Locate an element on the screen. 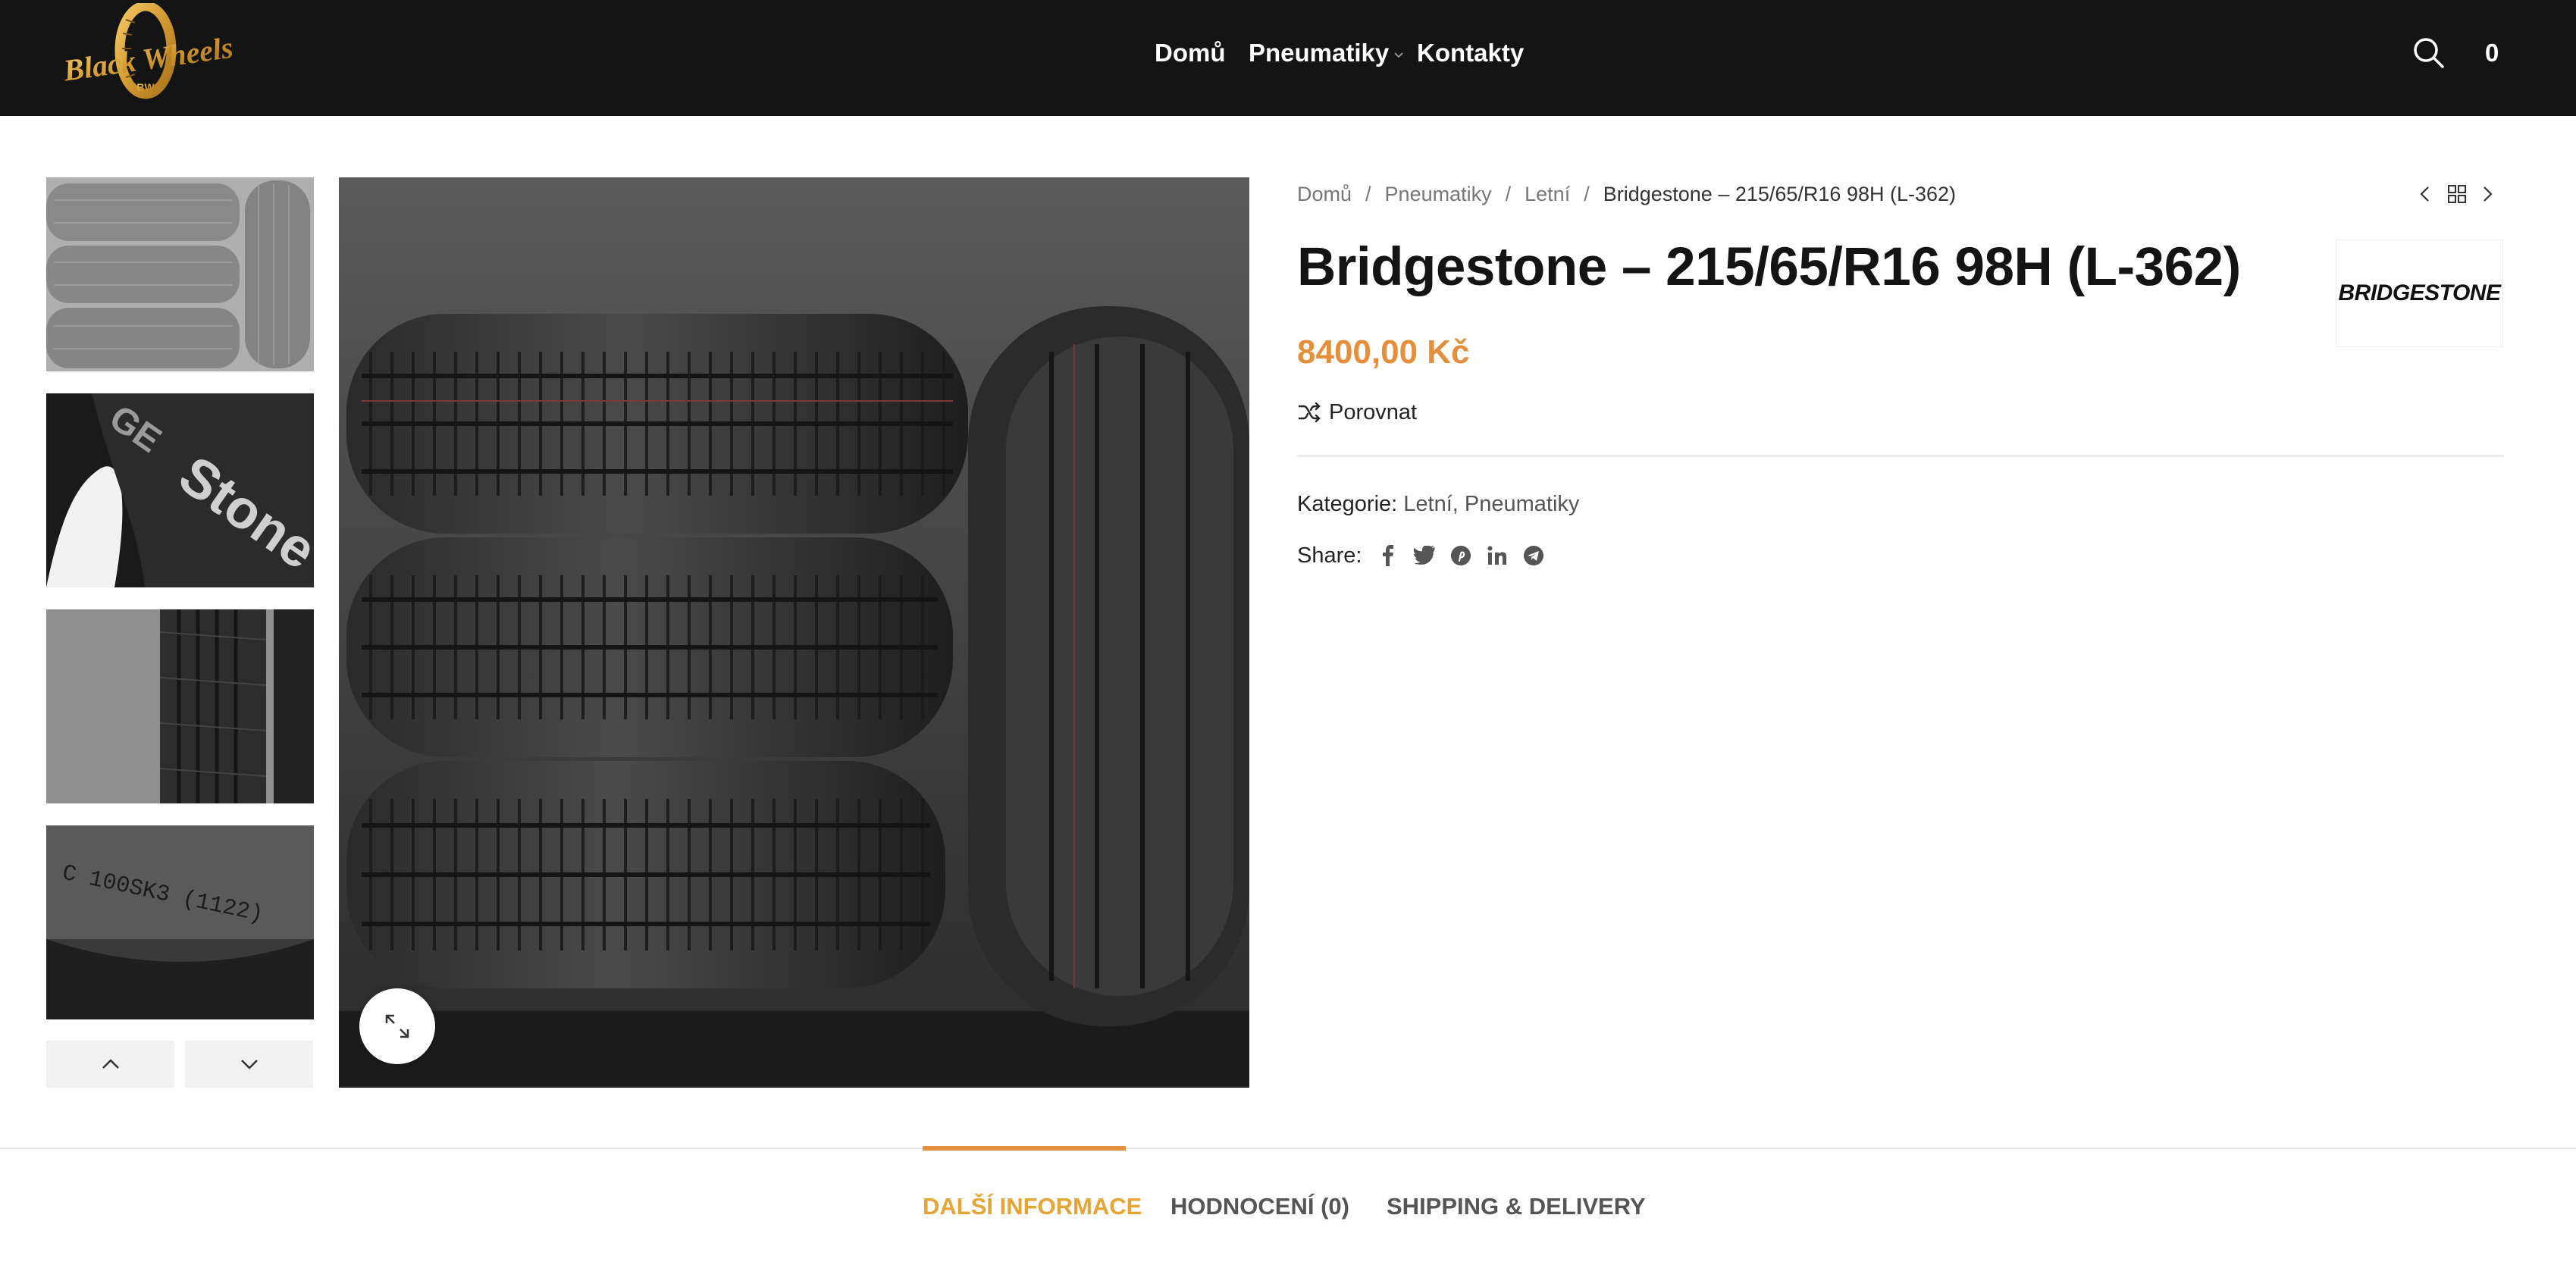  shuffle-icon is located at coordinates (1309, 412).